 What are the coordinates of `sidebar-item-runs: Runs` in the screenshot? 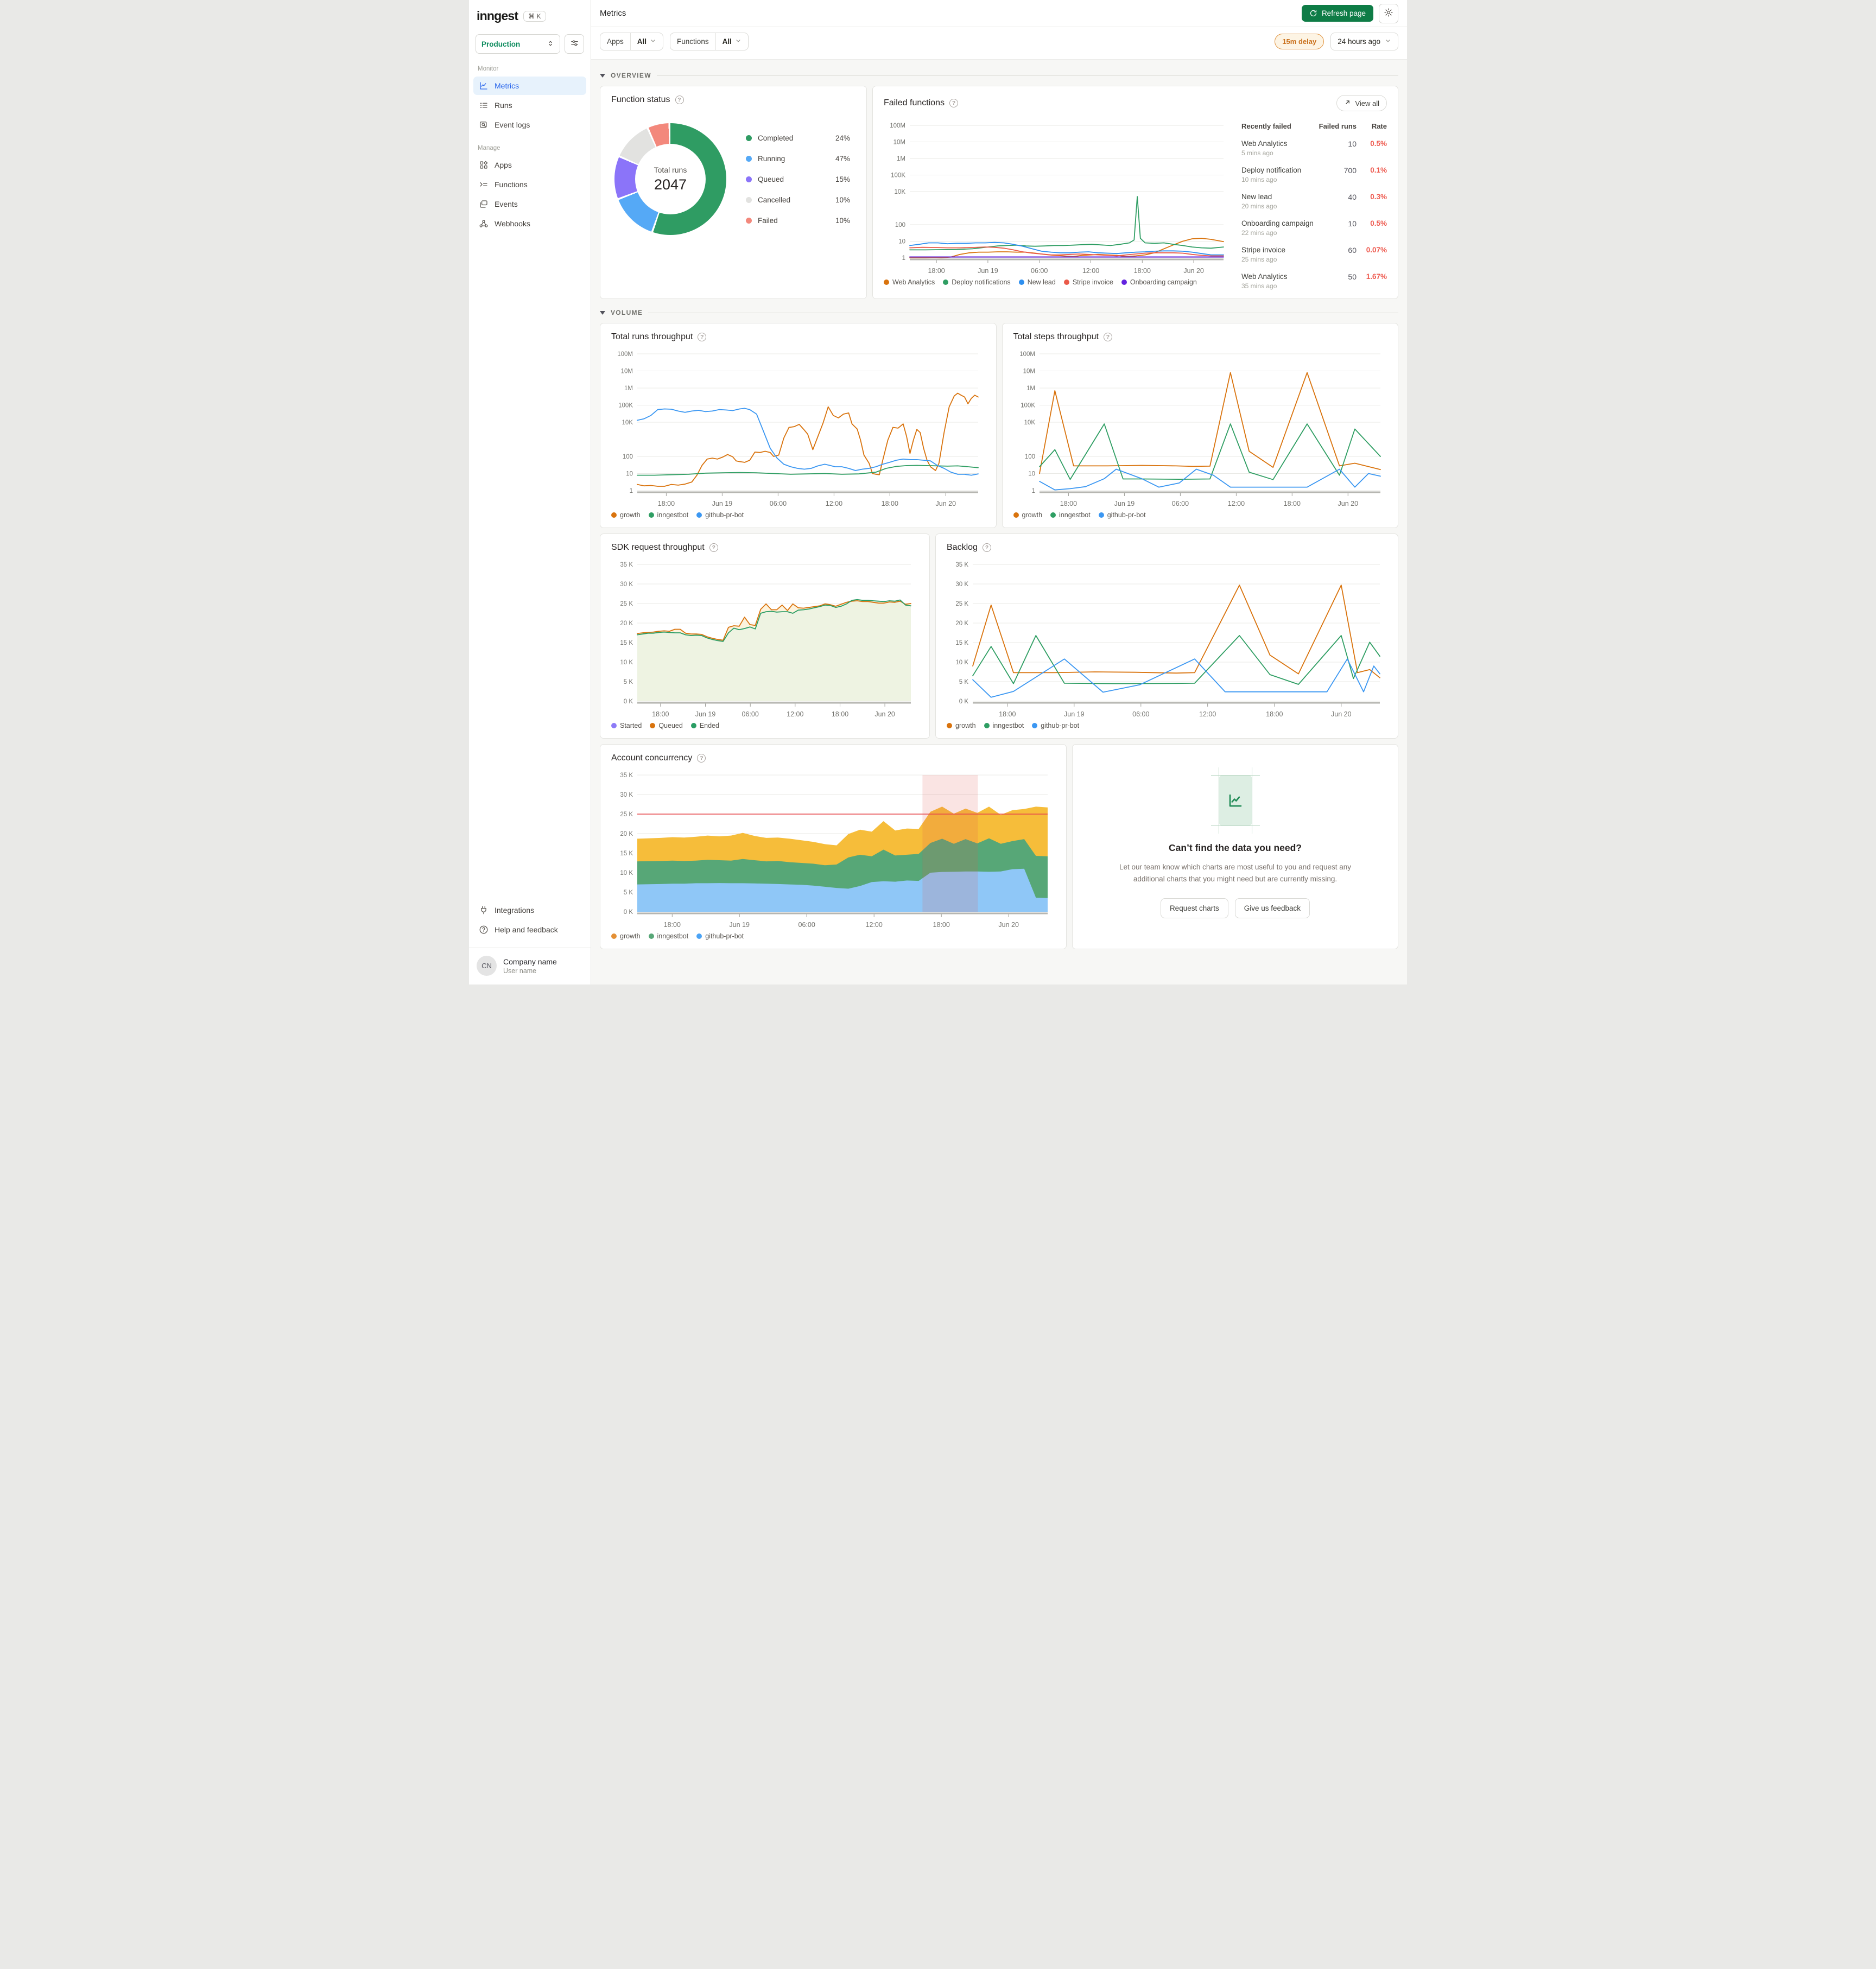 It's located at (529, 105).